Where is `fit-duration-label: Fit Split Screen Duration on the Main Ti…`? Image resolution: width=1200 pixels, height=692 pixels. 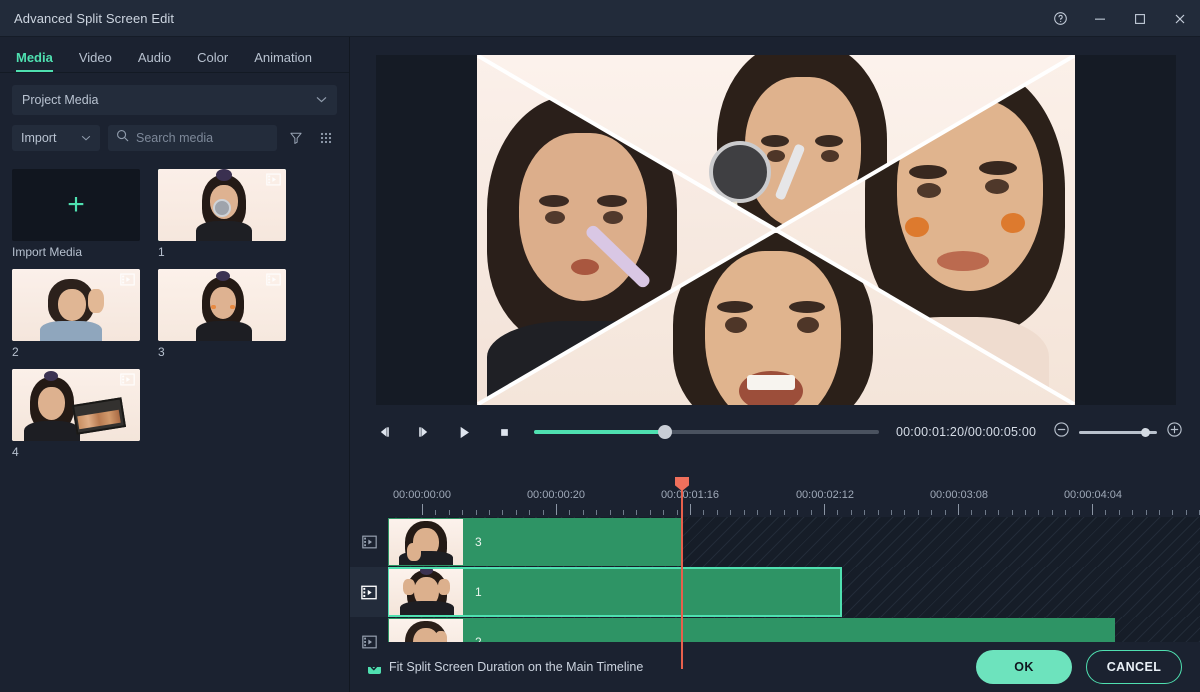 fit-duration-label: Fit Split Screen Duration on the Main Ti… is located at coordinates (516, 667).